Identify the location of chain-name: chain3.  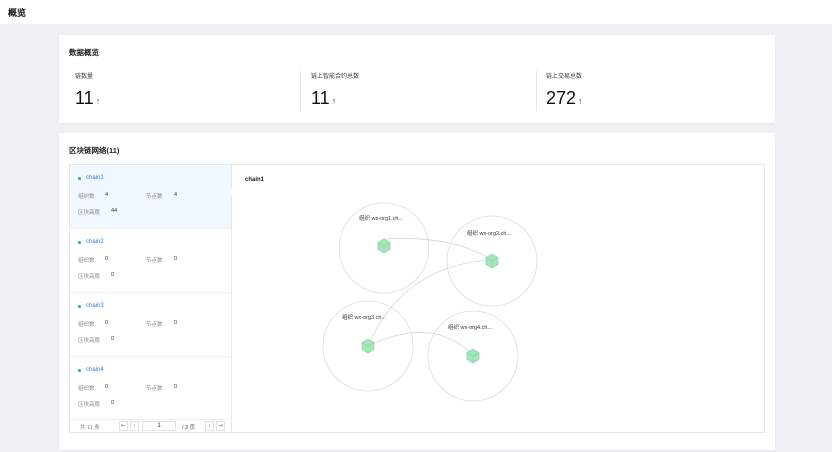
(95, 306).